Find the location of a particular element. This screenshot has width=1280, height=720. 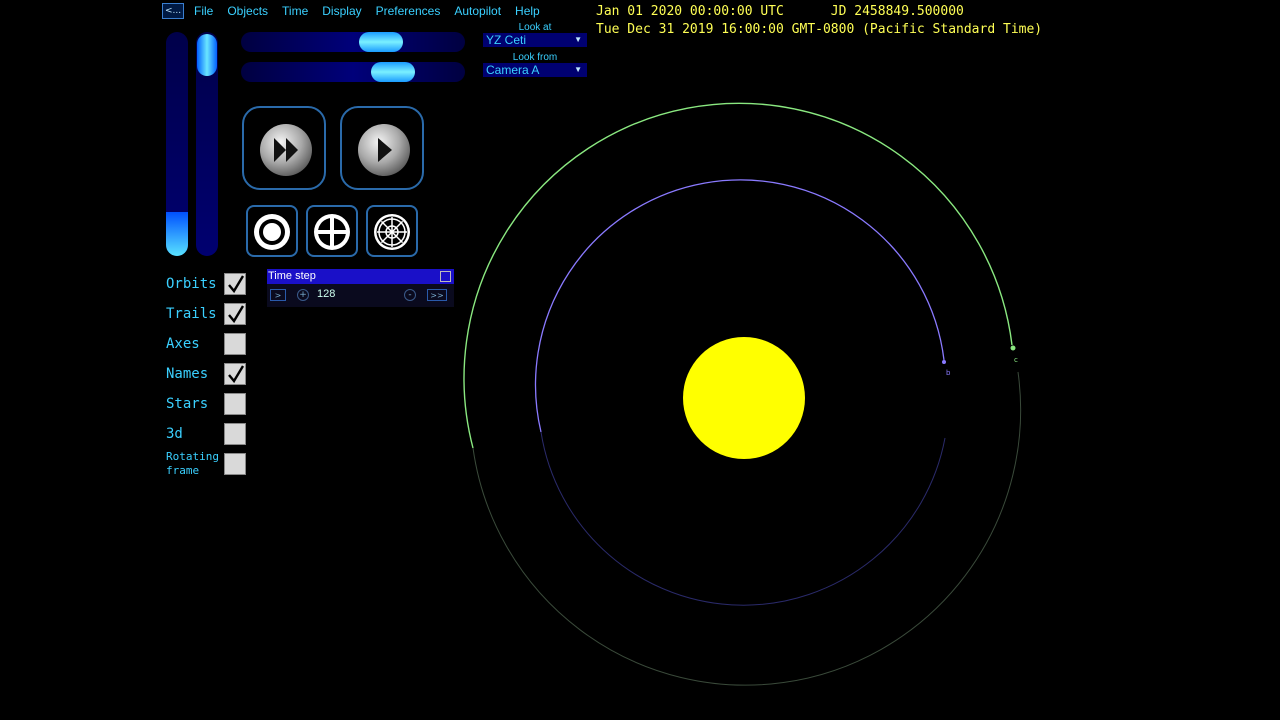

planet-b-marker is located at coordinates (944, 362).